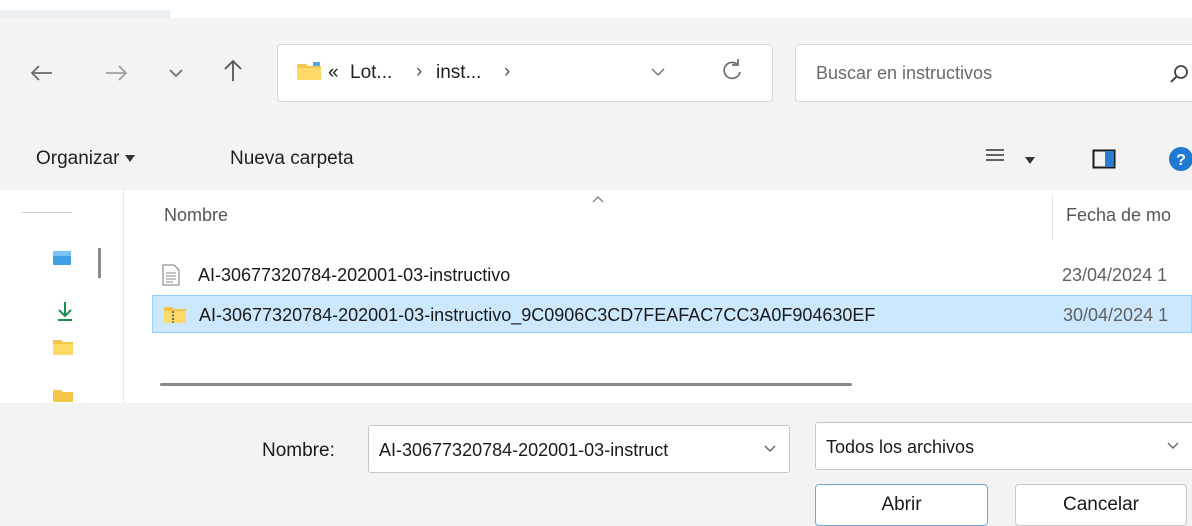 This screenshot has height=526, width=1192. I want to click on list-view-icon, so click(995, 155).